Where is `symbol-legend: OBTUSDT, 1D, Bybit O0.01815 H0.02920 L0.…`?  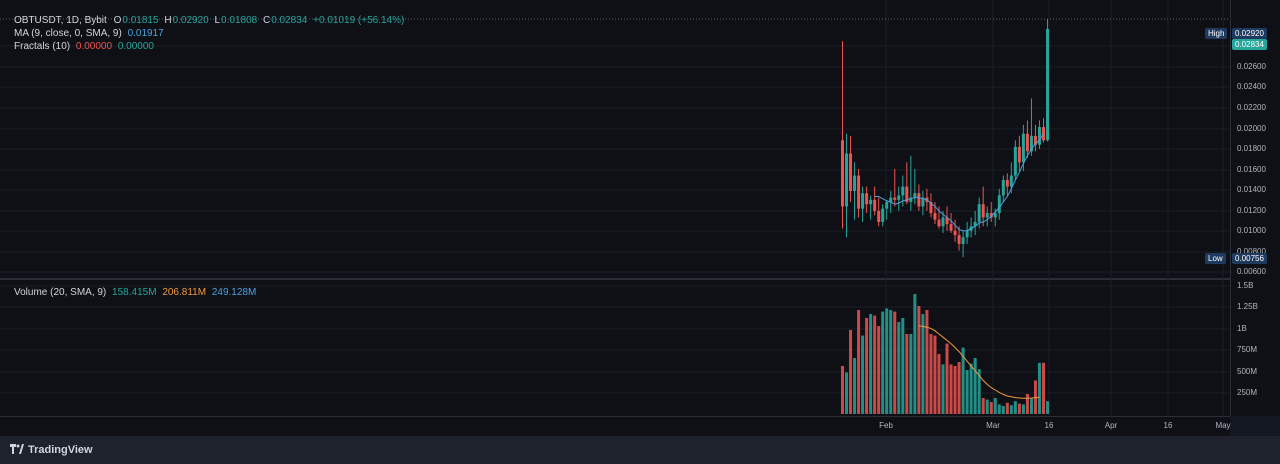 symbol-legend: OBTUSDT, 1D, Bybit O0.01815 H0.02920 L0.… is located at coordinates (209, 20).